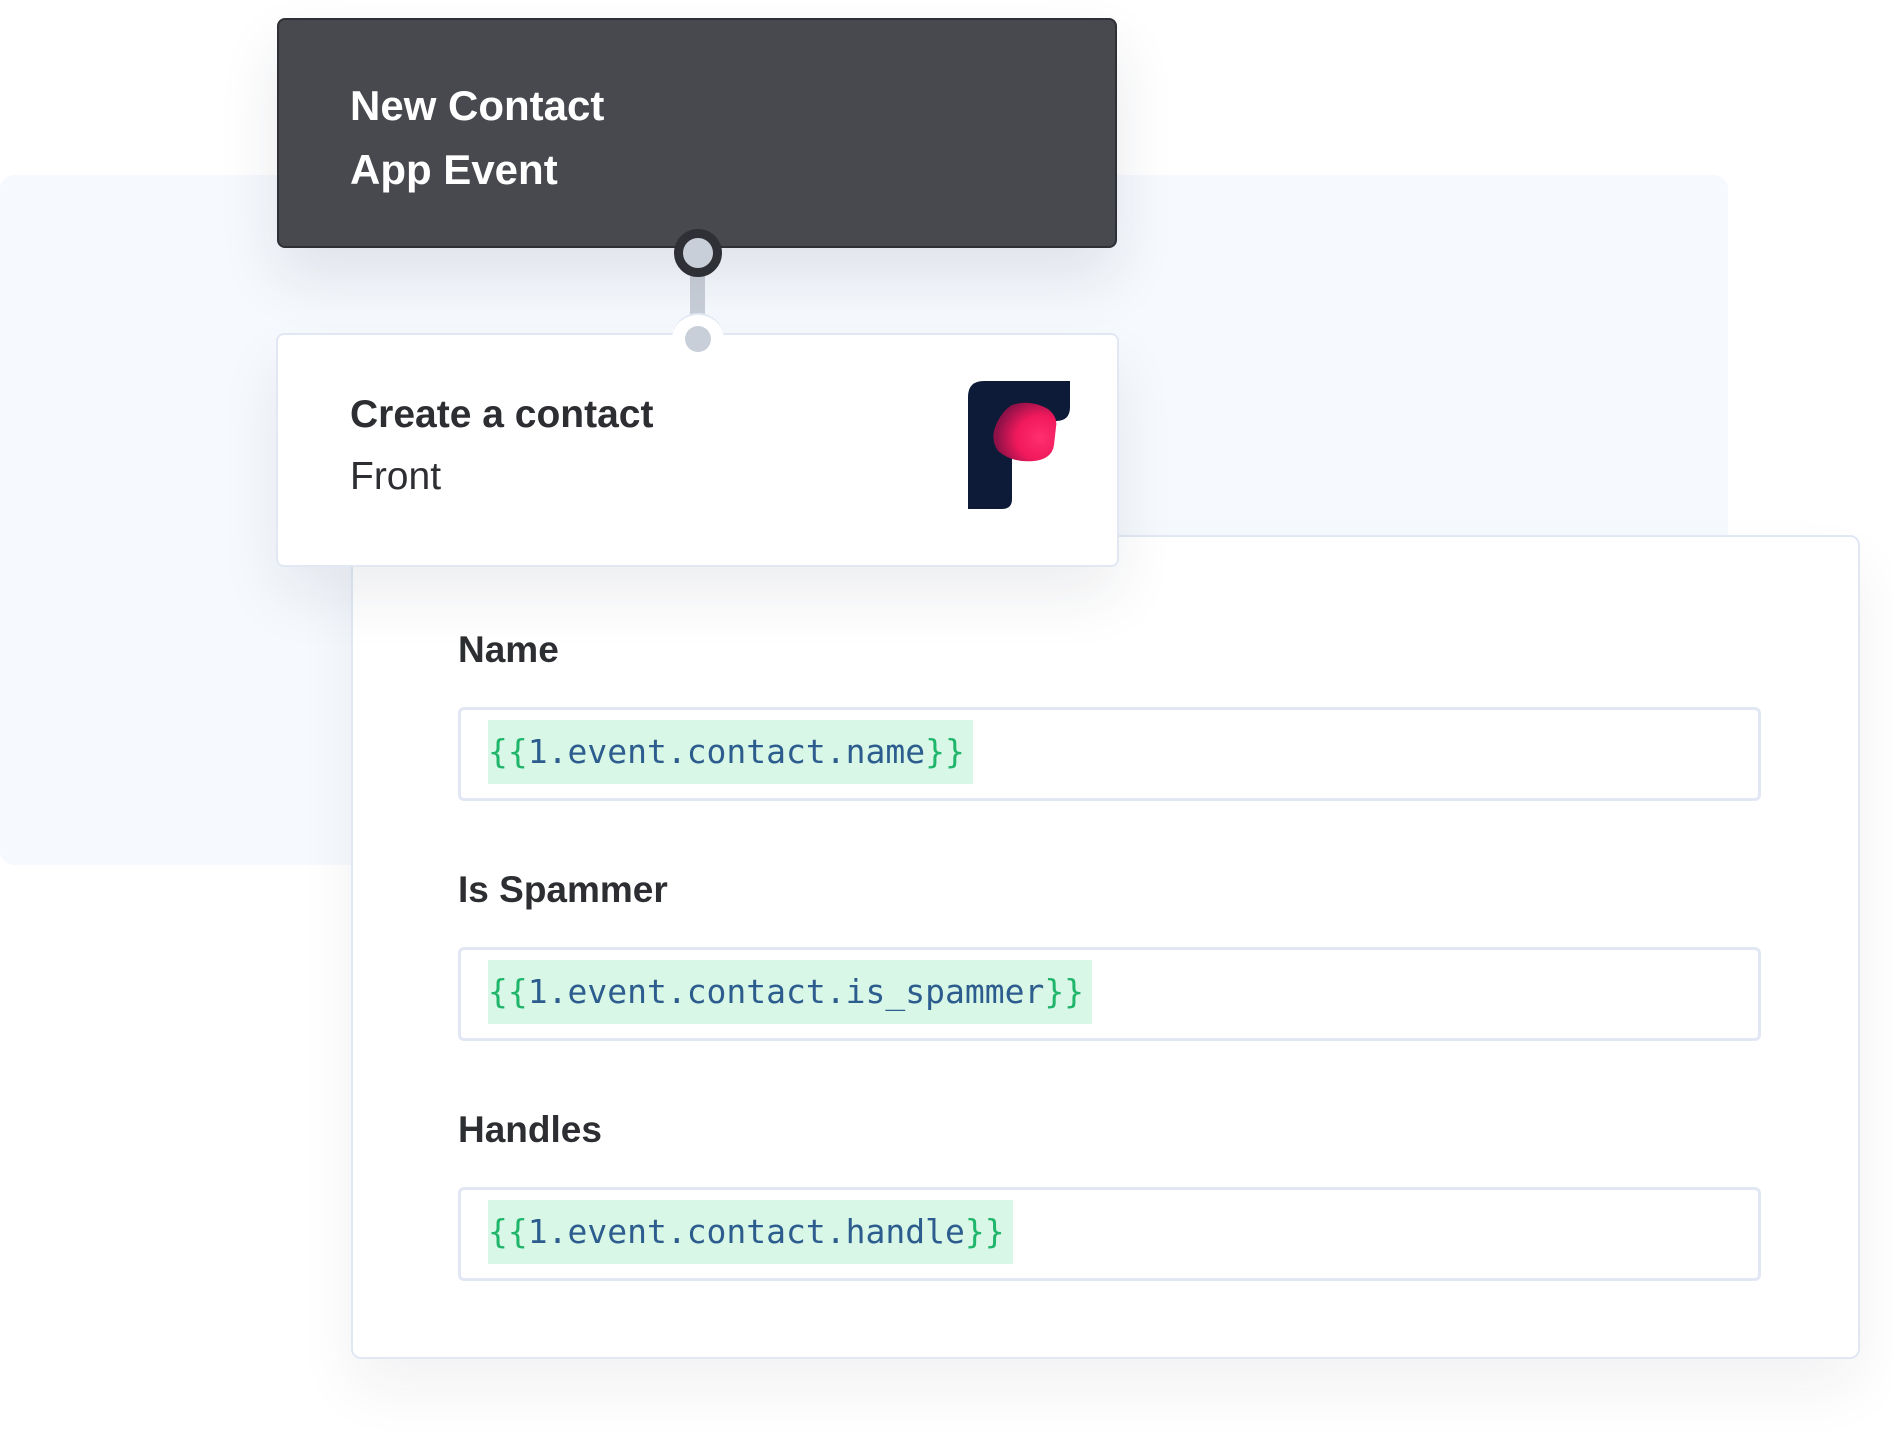  What do you see at coordinates (530, 1129) in the screenshot?
I see `field-label-handles: Handles` at bounding box center [530, 1129].